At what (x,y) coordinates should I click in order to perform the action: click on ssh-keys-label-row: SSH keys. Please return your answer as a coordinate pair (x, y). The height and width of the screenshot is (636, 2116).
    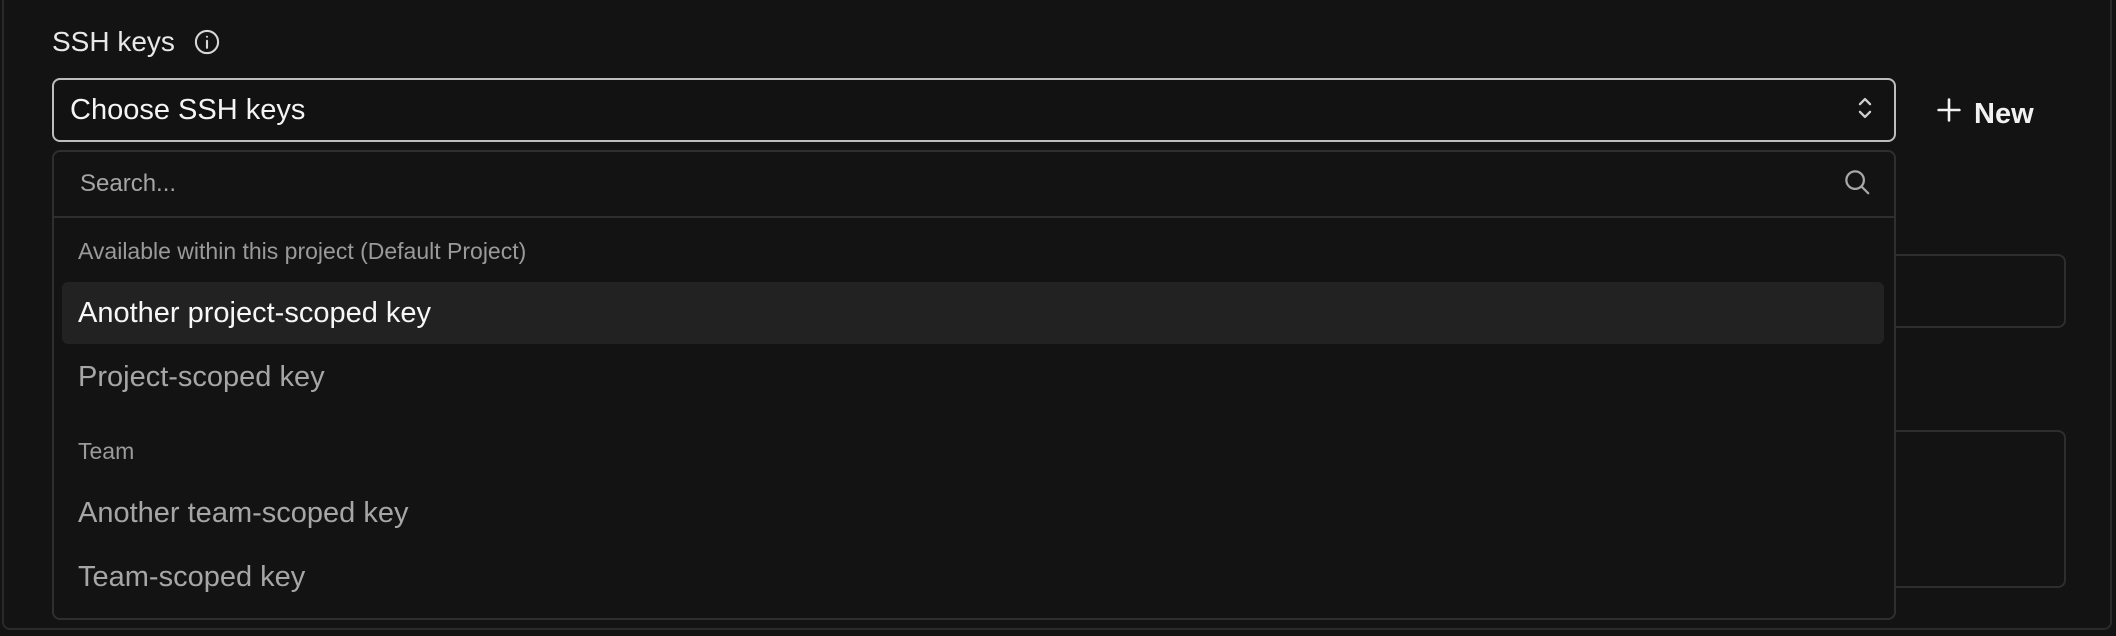
    Looking at the image, I should click on (136, 42).